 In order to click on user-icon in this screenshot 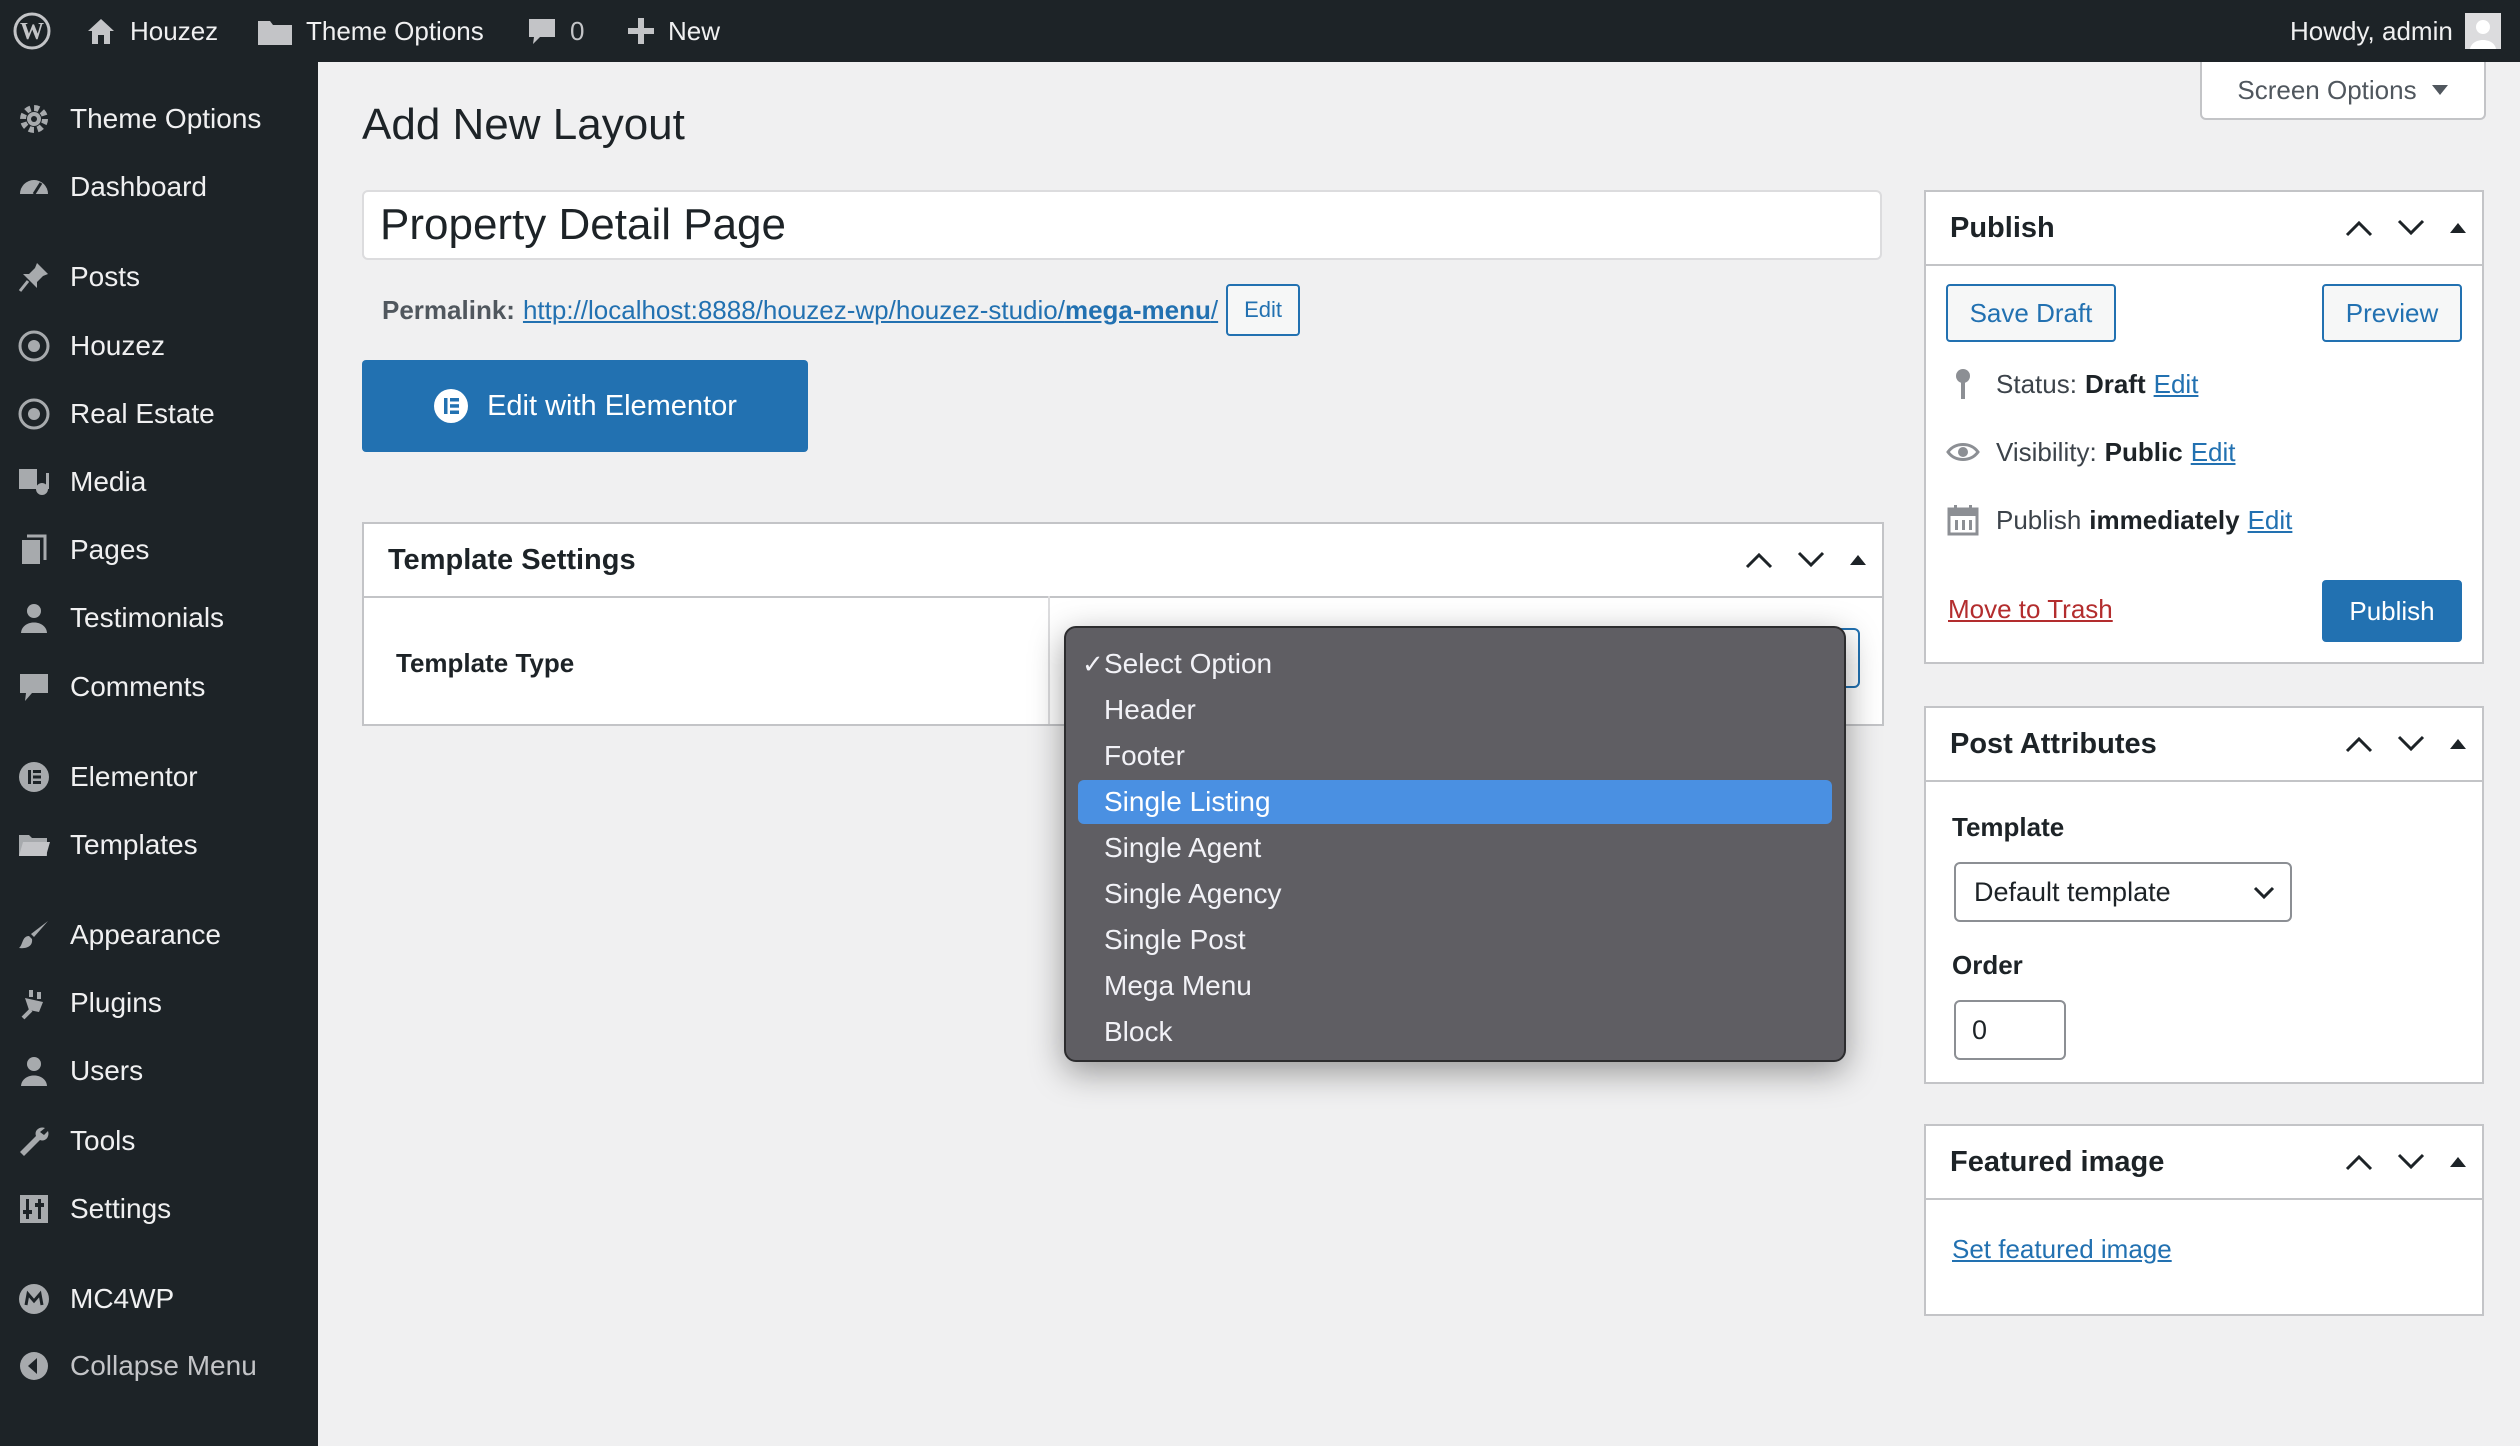, I will do `click(34, 1071)`.